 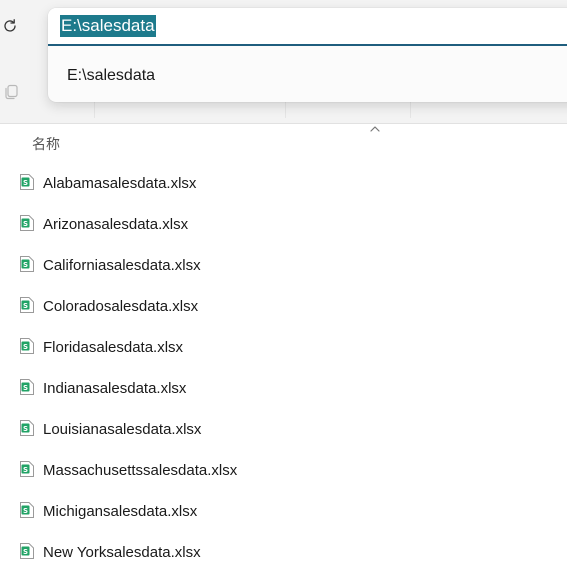 What do you see at coordinates (46, 144) in the screenshot?
I see `column-header-name: 名称` at bounding box center [46, 144].